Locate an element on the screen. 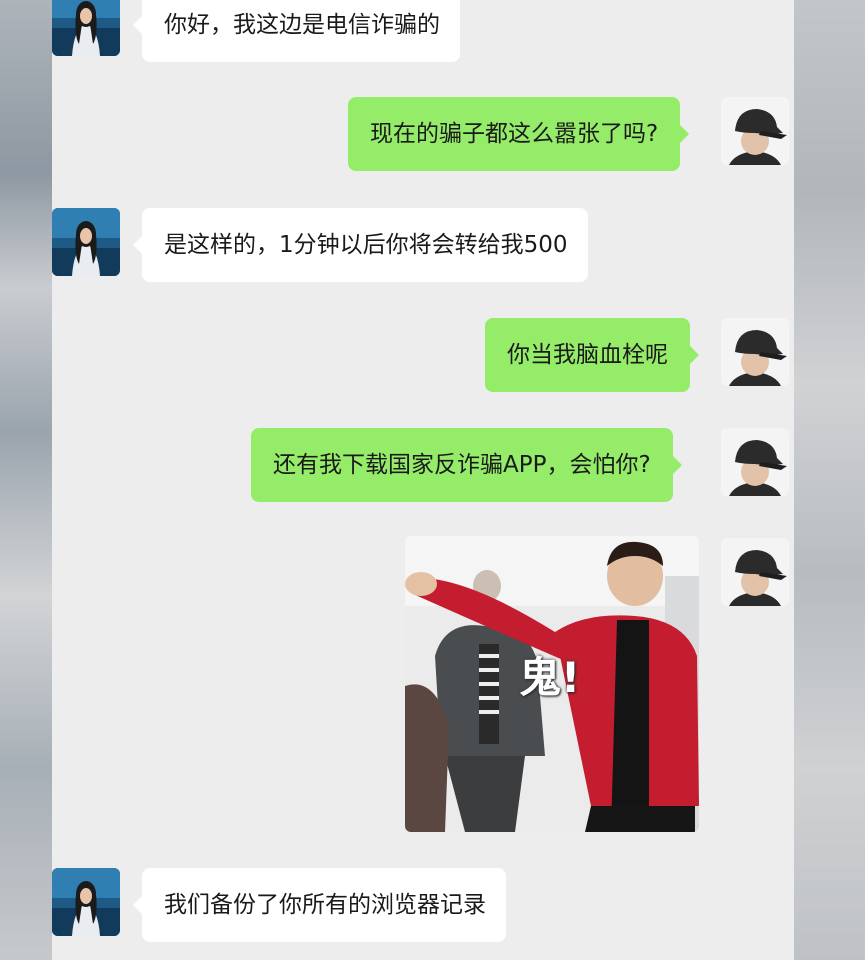  message-text: 我们备份了你所有的浏览器记录 is located at coordinates (325, 905).